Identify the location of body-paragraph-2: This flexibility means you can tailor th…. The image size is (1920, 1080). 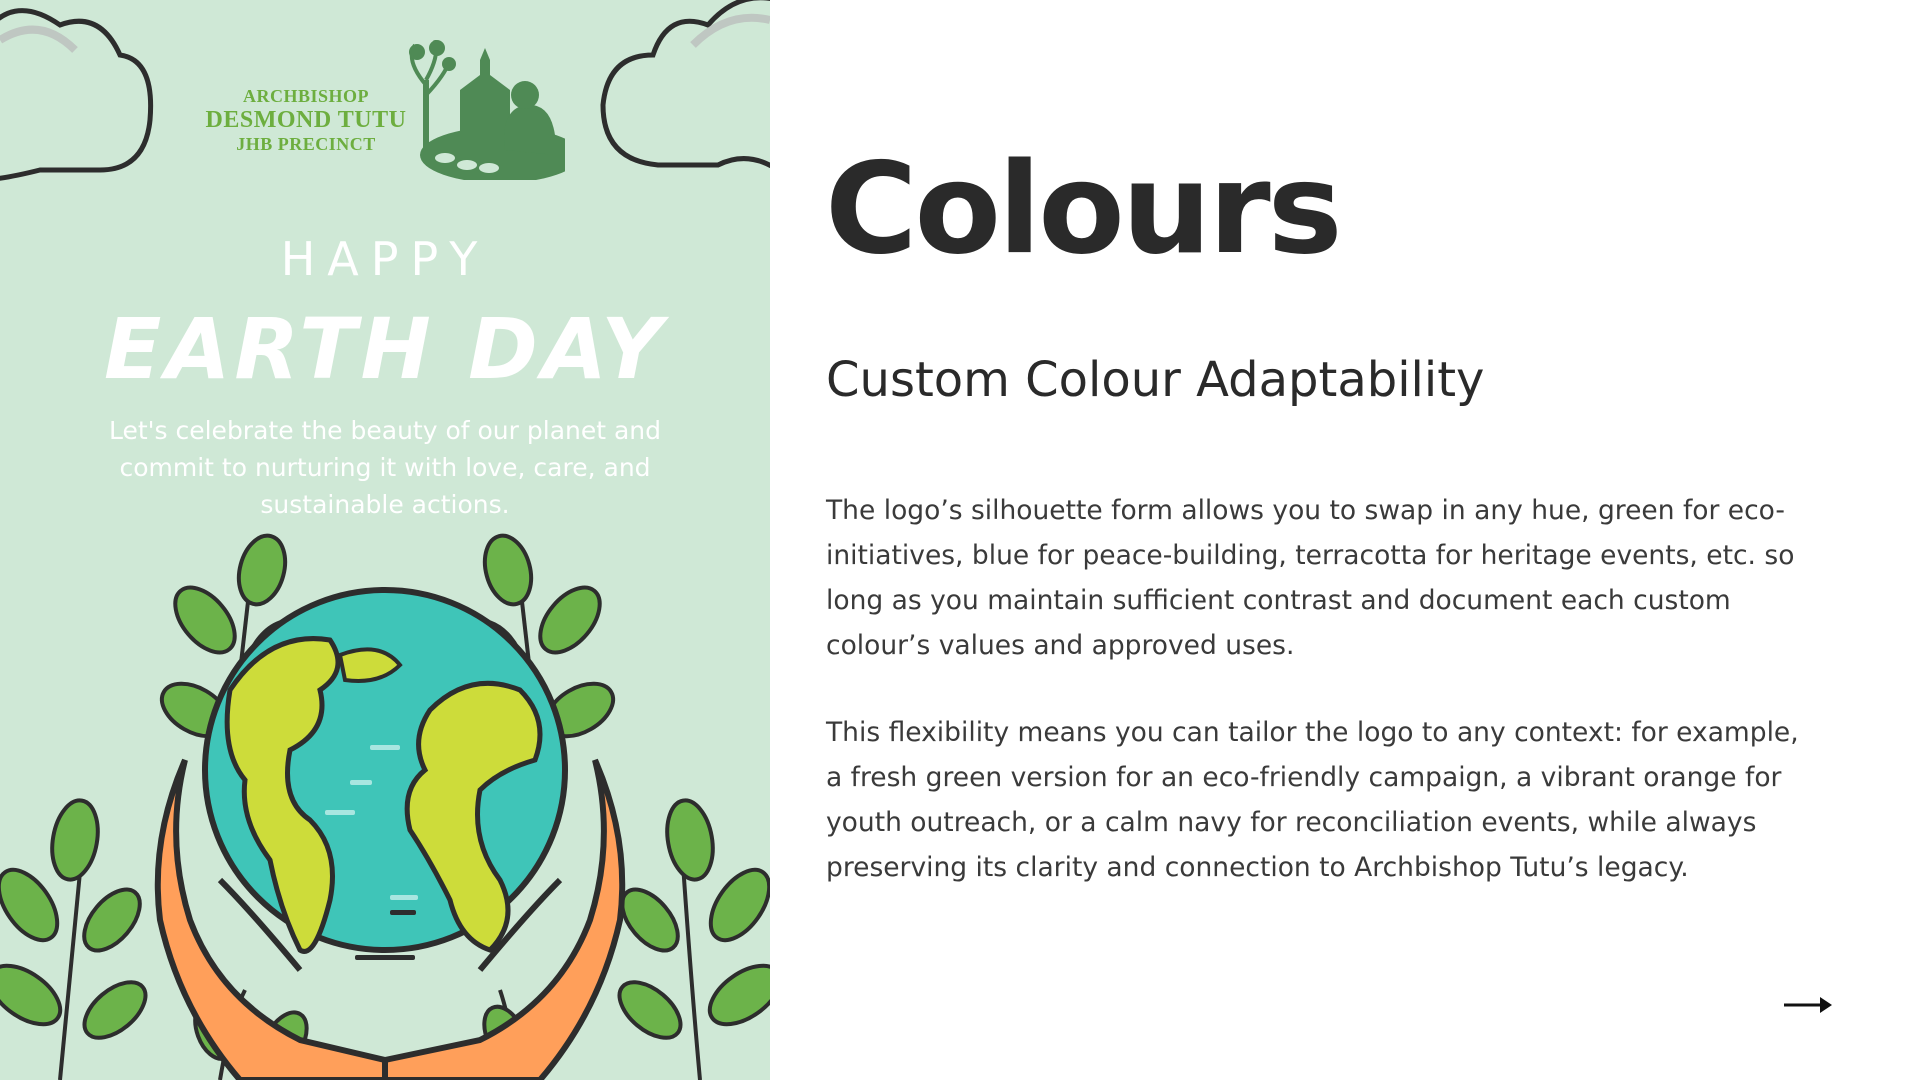
(1312, 800).